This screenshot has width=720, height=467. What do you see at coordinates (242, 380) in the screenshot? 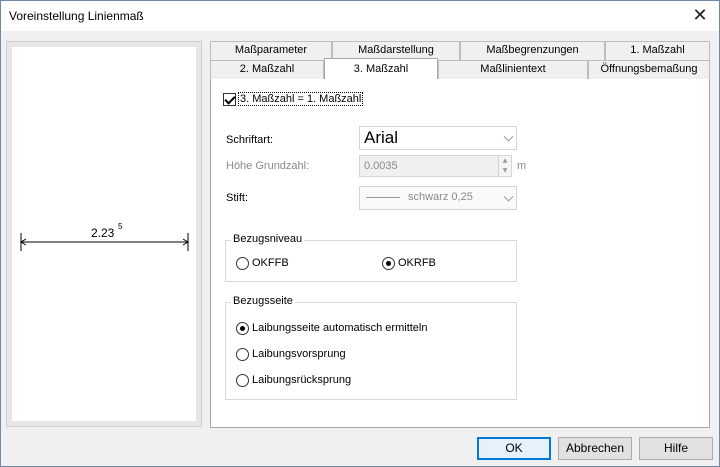
I see `radio-laibungsruecksprung` at bounding box center [242, 380].